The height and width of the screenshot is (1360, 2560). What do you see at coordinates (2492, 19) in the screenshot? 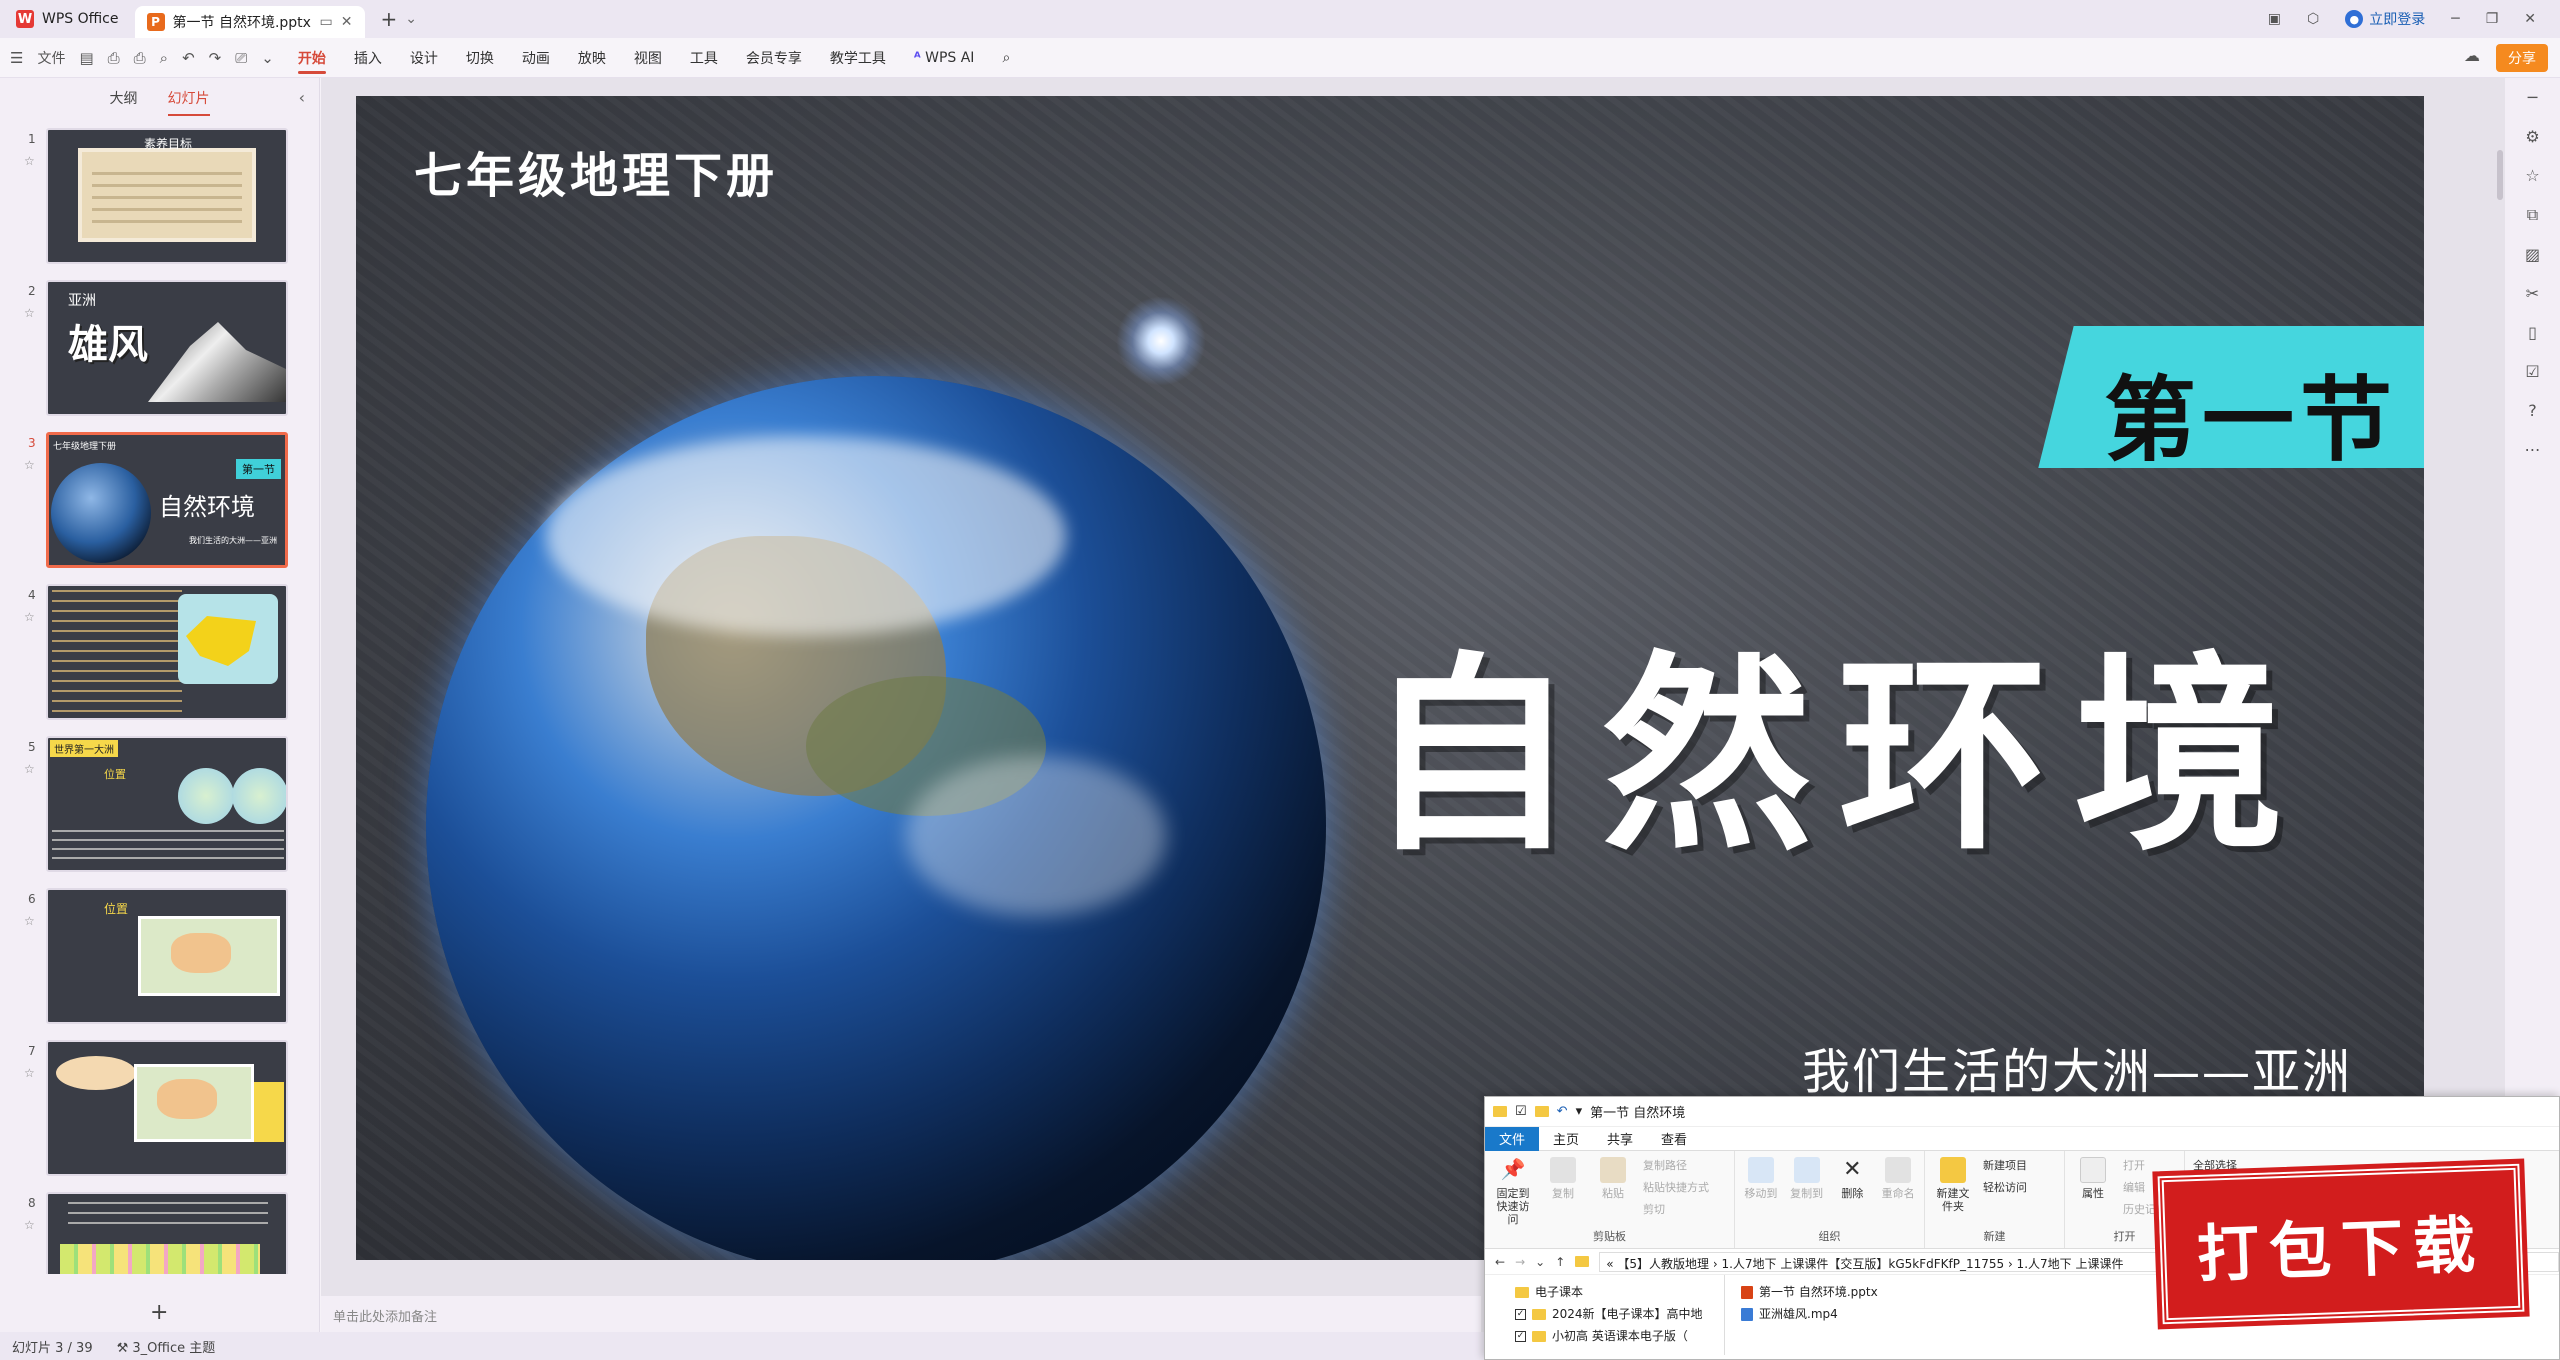
I see `restore-icon: ❐` at bounding box center [2492, 19].